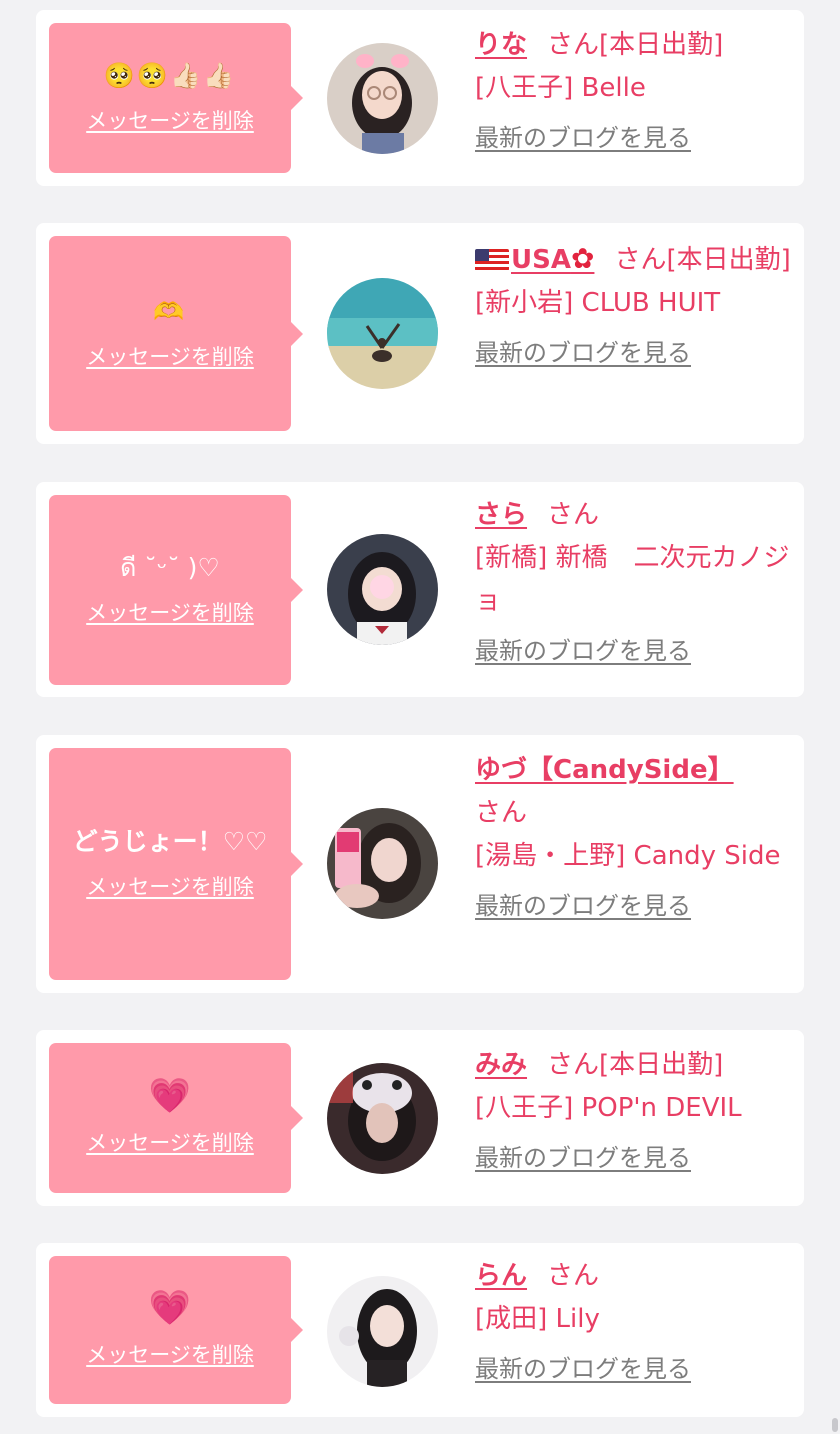 Image resolution: width=840 pixels, height=1434 pixels. Describe the element at coordinates (835, 1425) in the screenshot. I see `scrollbar` at that location.